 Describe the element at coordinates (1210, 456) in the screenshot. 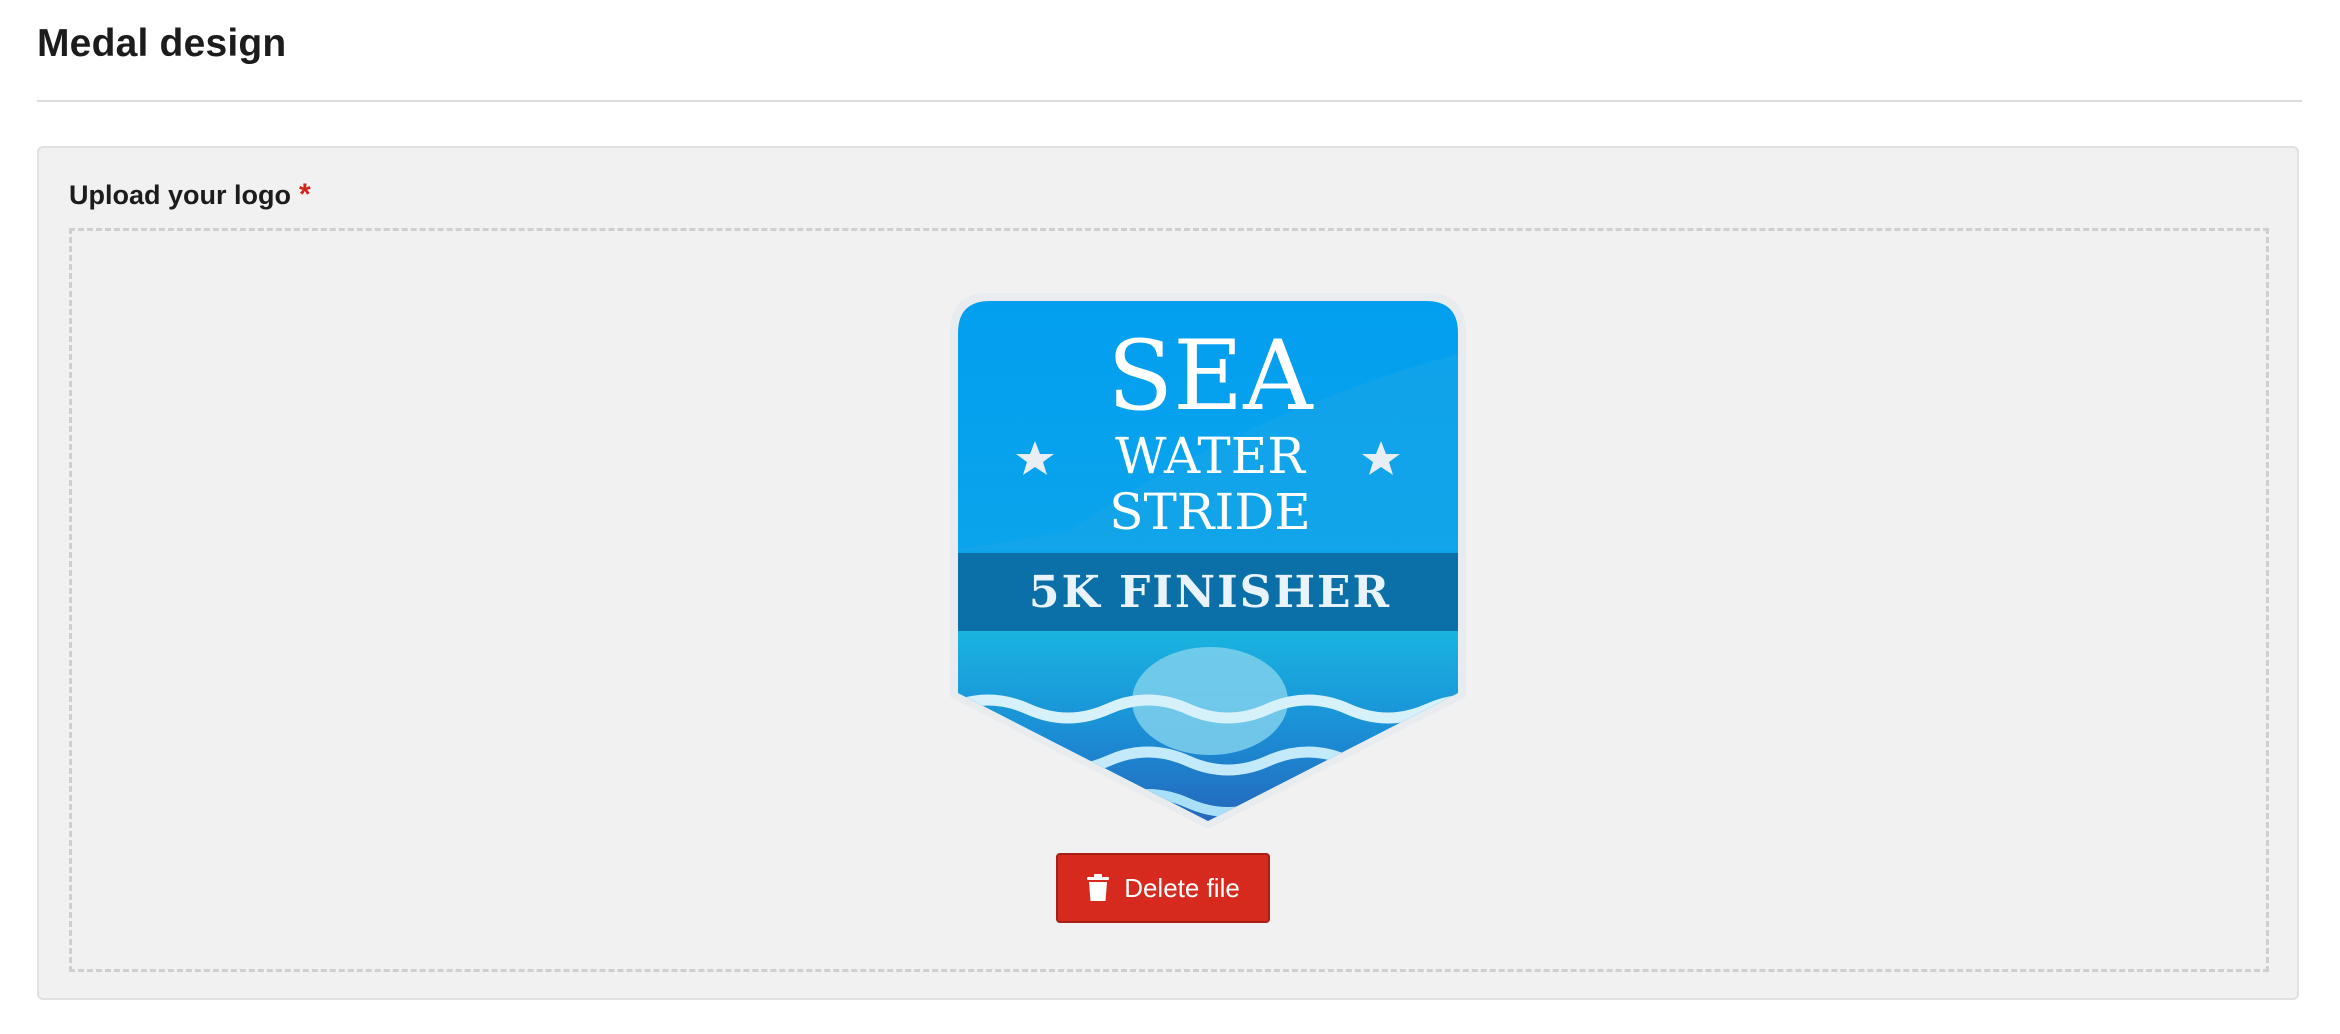

I see `medal-line-water: WATER` at that location.